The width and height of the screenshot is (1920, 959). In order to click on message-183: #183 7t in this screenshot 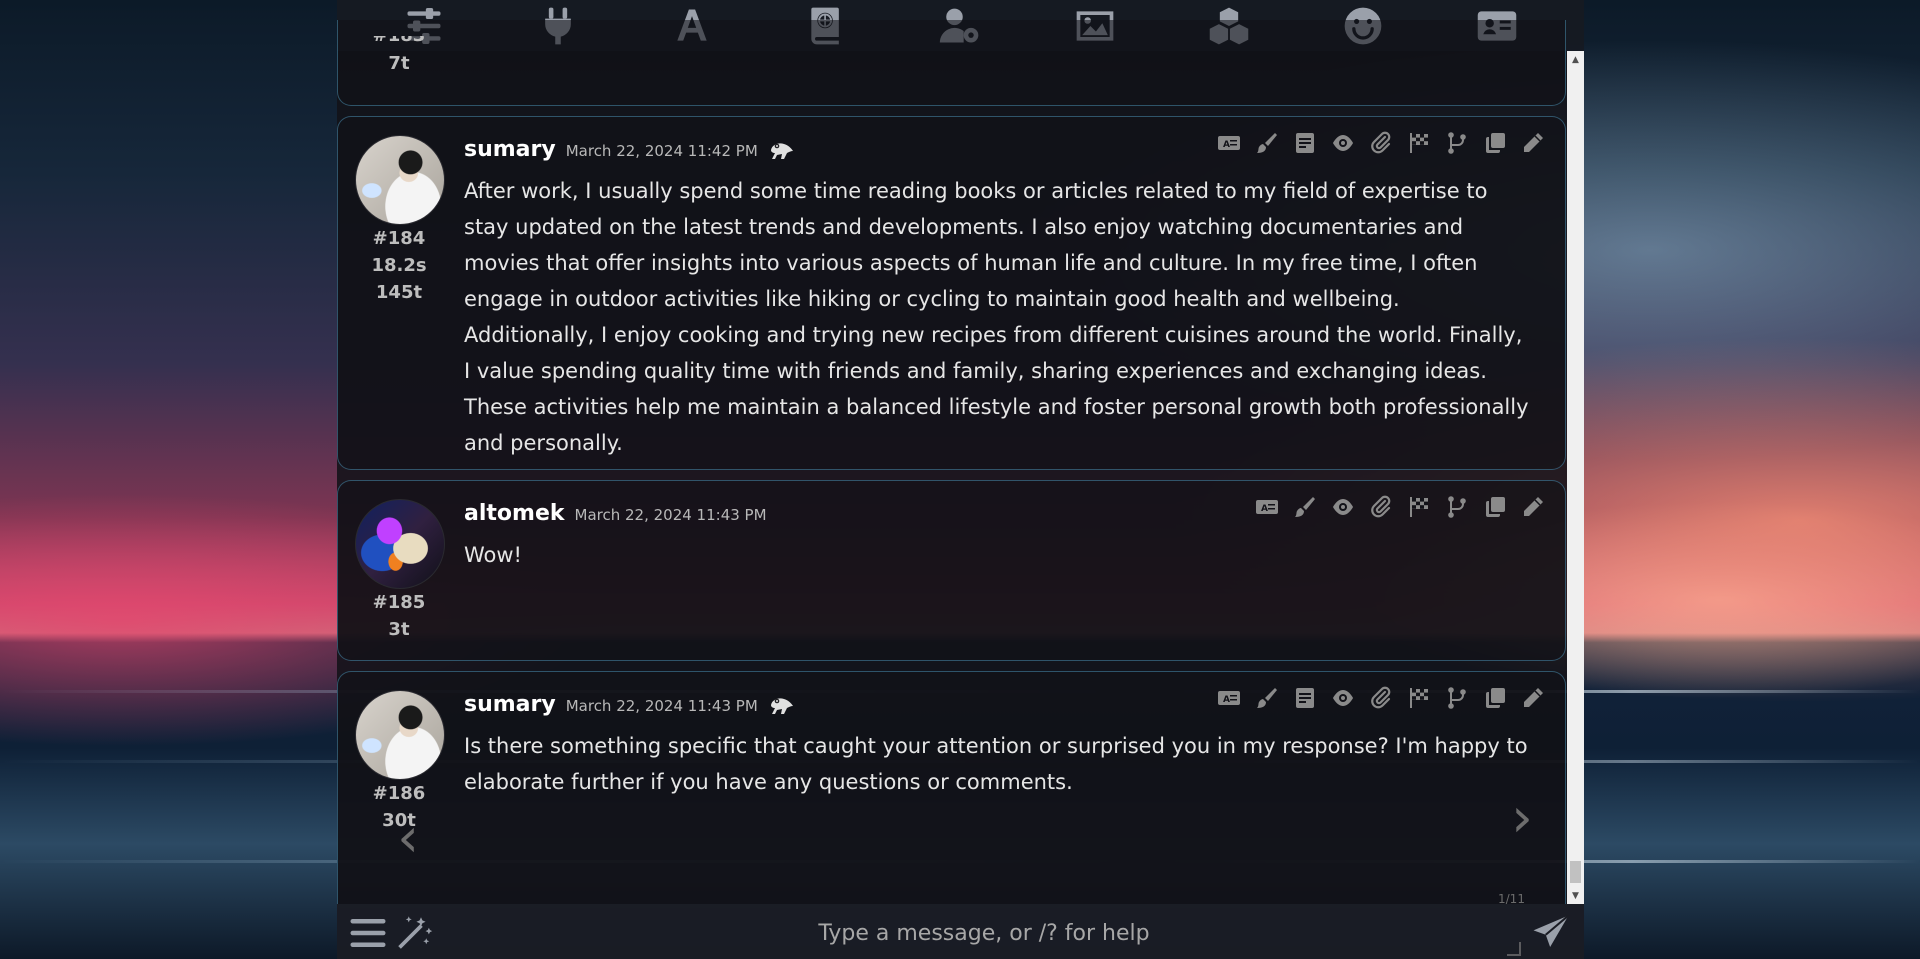, I will do `click(951, 63)`.